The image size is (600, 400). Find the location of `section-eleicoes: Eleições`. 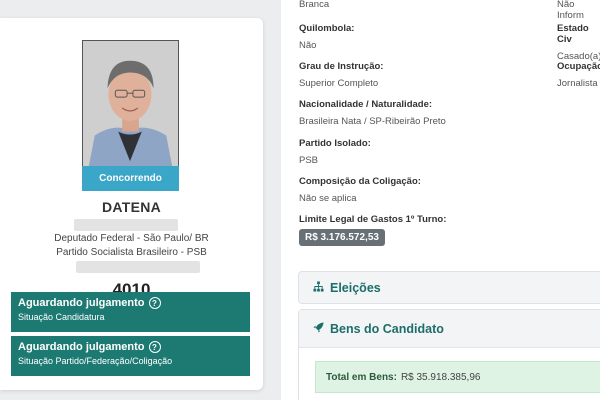

section-eleicoes: Eleições is located at coordinates (449, 287).